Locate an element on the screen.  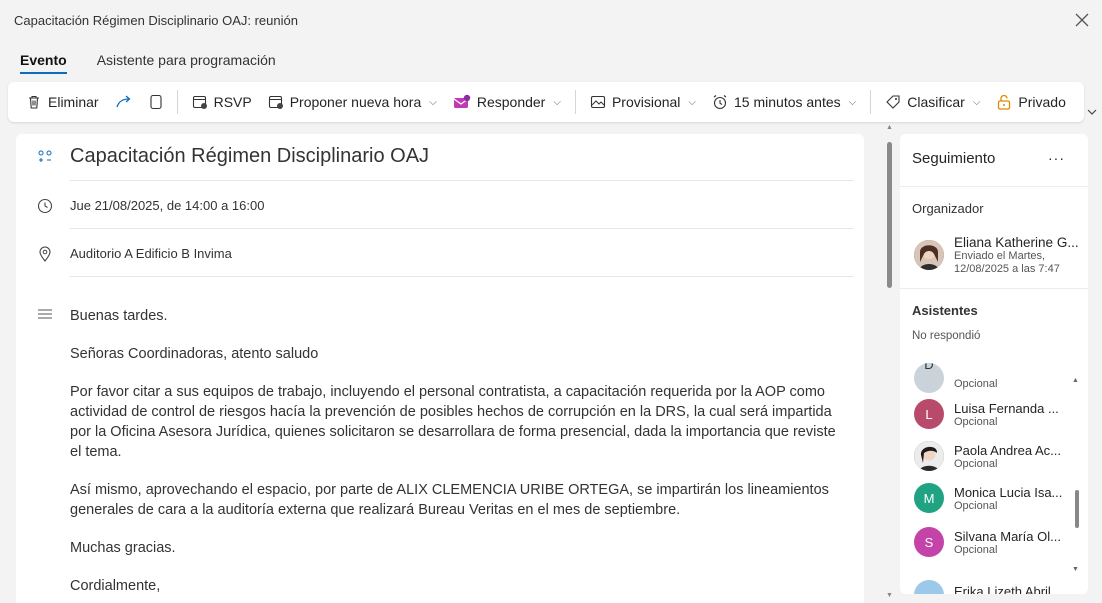
close-icon is located at coordinates (1082, 20).